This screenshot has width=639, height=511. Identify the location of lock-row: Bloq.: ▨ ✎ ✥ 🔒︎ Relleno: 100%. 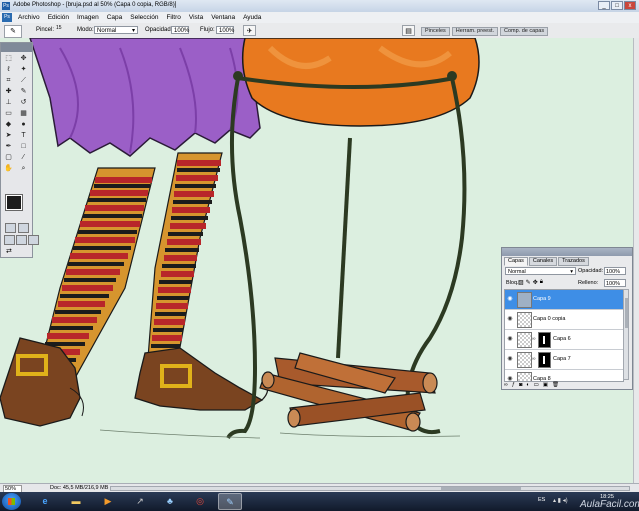
(566, 283).